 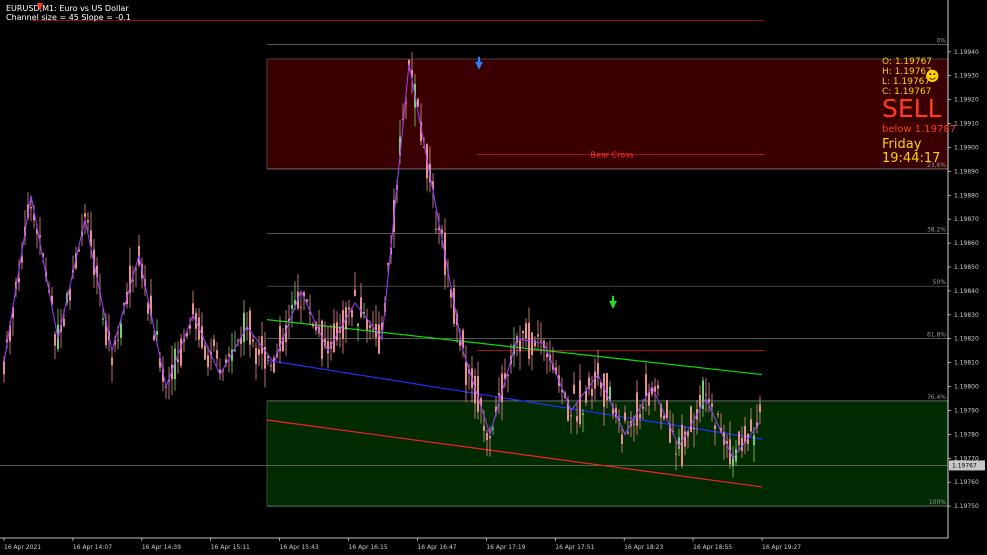 What do you see at coordinates (613, 302) in the screenshot?
I see `green-down-arrow-icon` at bounding box center [613, 302].